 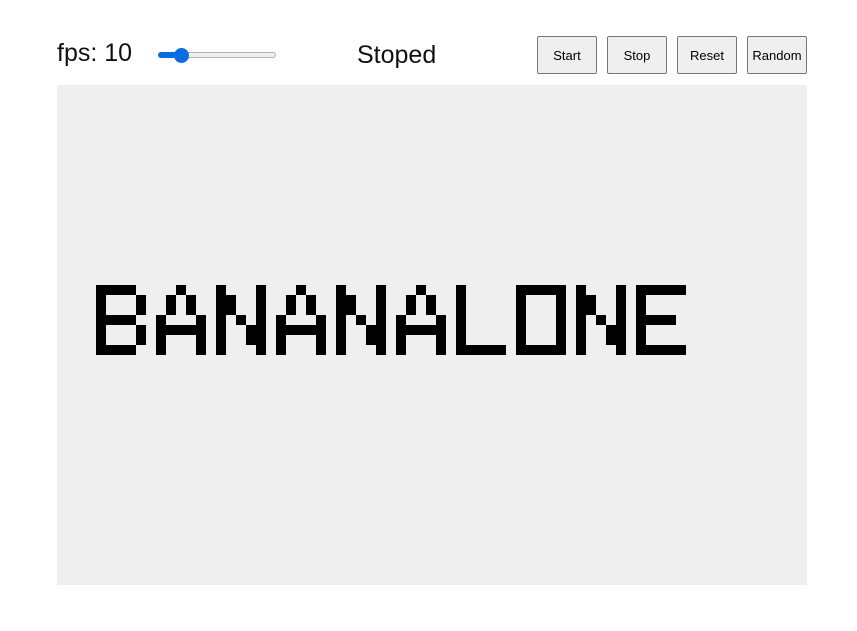 I want to click on fps-slider-thumb, so click(x=181, y=55).